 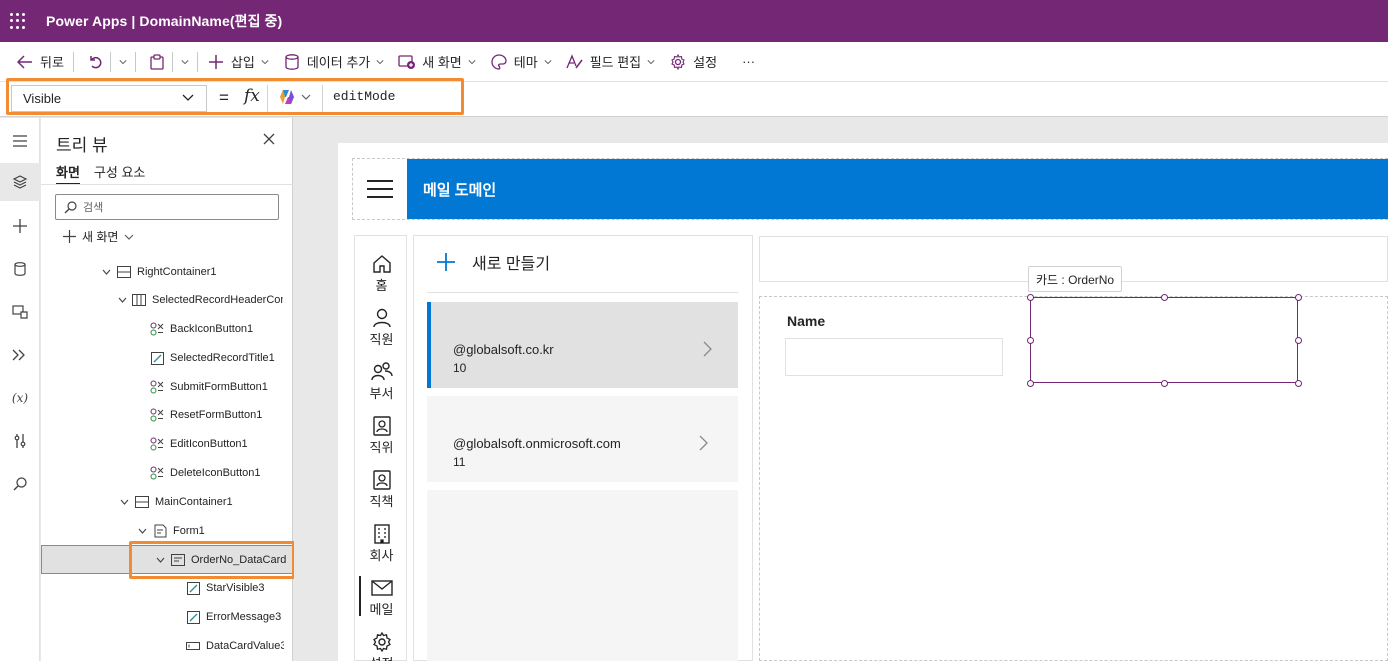 I want to click on tree-node: DataCardValue3, so click(x=235, y=646).